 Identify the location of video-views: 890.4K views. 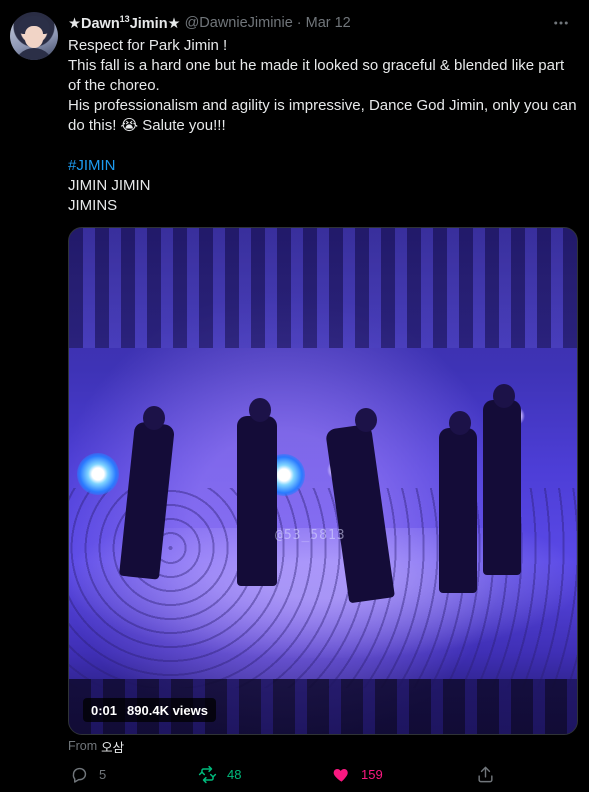
(167, 710).